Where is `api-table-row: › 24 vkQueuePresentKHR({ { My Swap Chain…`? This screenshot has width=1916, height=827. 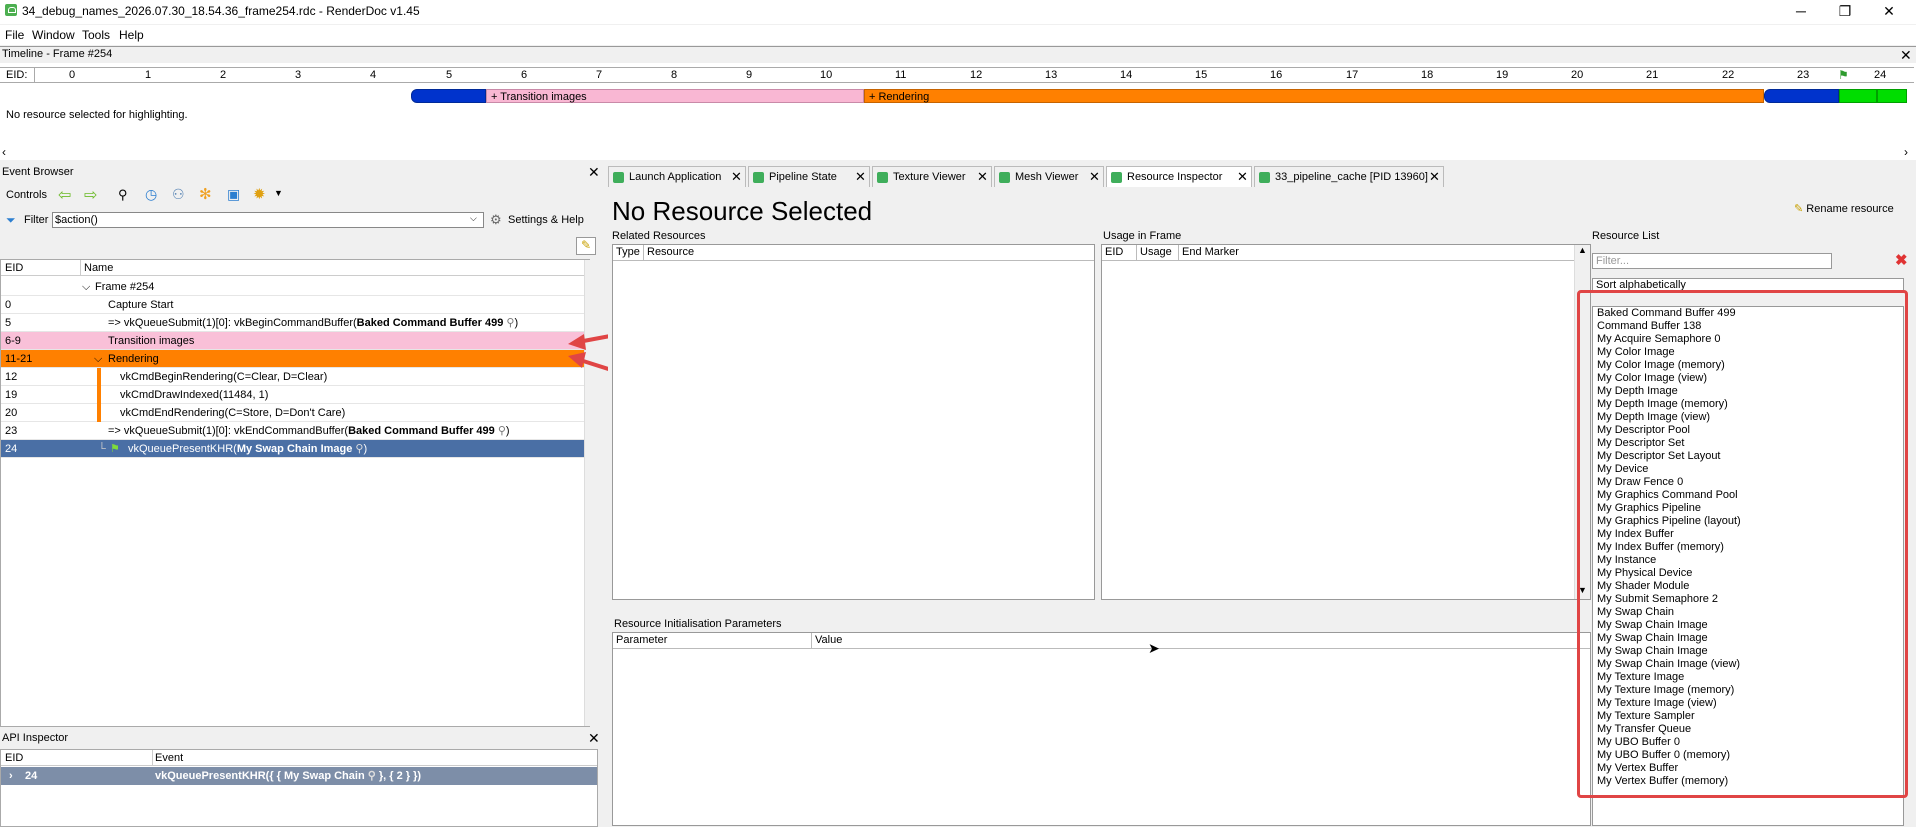
api-table-row: › 24 vkQueuePresentKHR({ { My Swap Chain… is located at coordinates (299, 776).